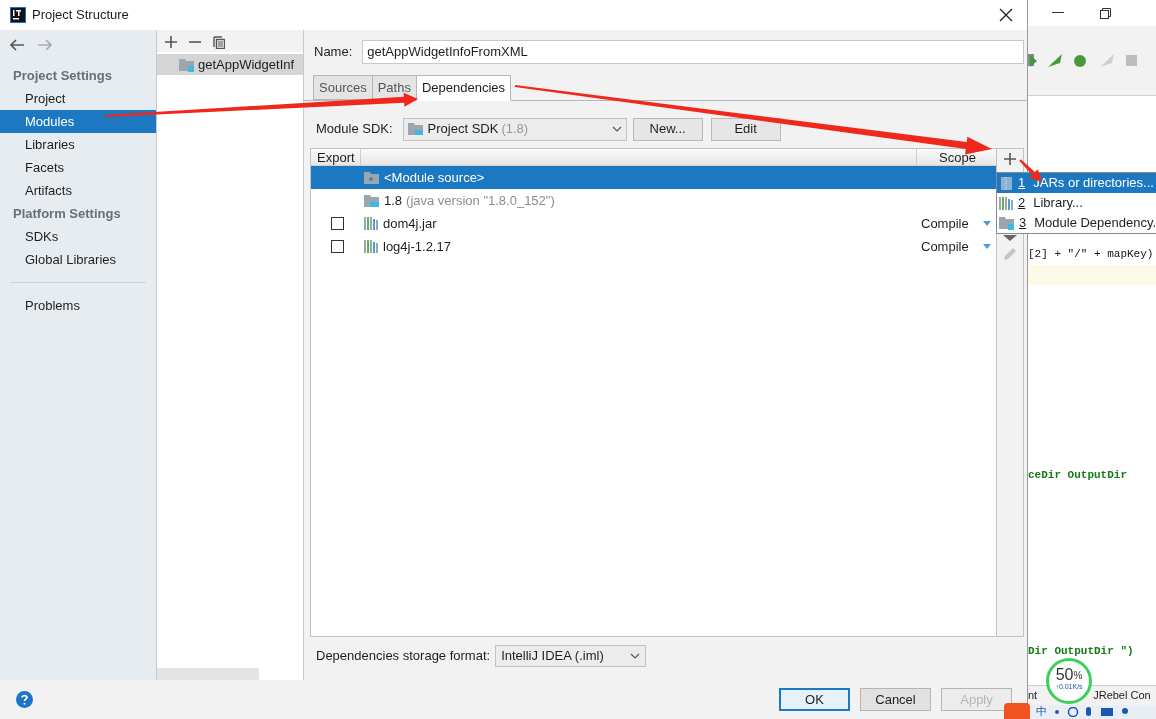 This screenshot has width=1156, height=719. Describe the element at coordinates (78, 259) in the screenshot. I see `sidebar-item: Global Libraries` at that location.